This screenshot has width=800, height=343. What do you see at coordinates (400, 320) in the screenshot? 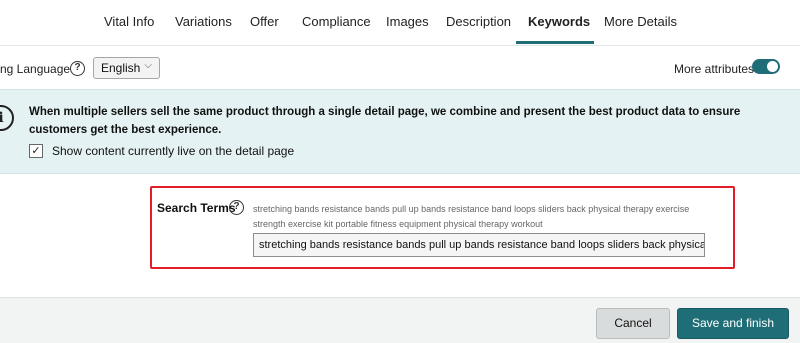
I see `footer-bar: Cancel Save and finish` at bounding box center [400, 320].